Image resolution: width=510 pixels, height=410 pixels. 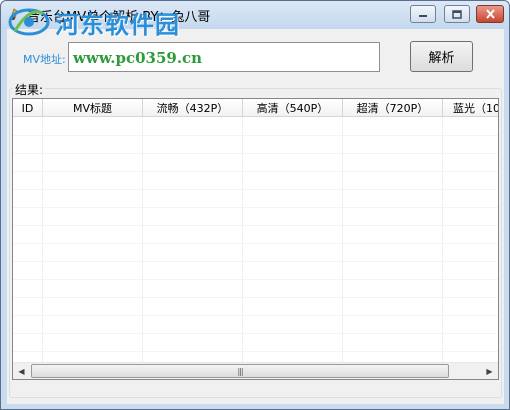 I want to click on scroll-left-button: ◀, so click(x=21, y=371).